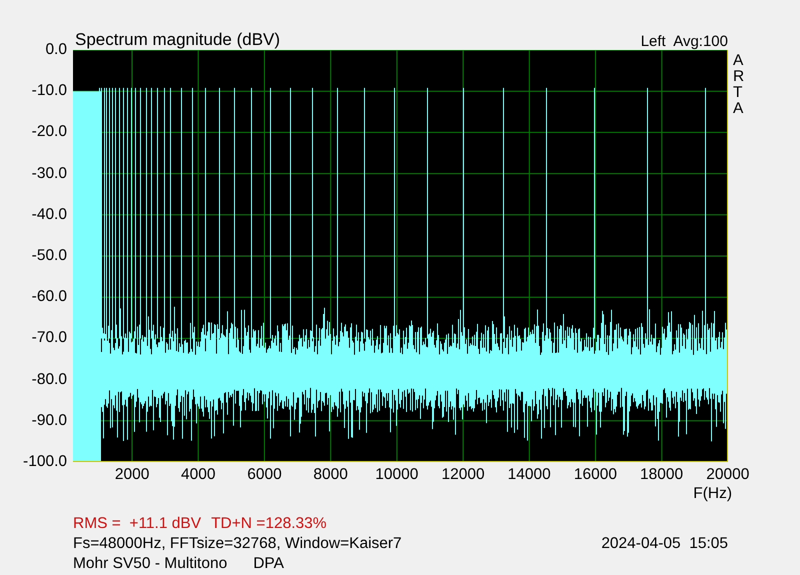  I want to click on y-tick-label: -100.0, so click(45, 461).